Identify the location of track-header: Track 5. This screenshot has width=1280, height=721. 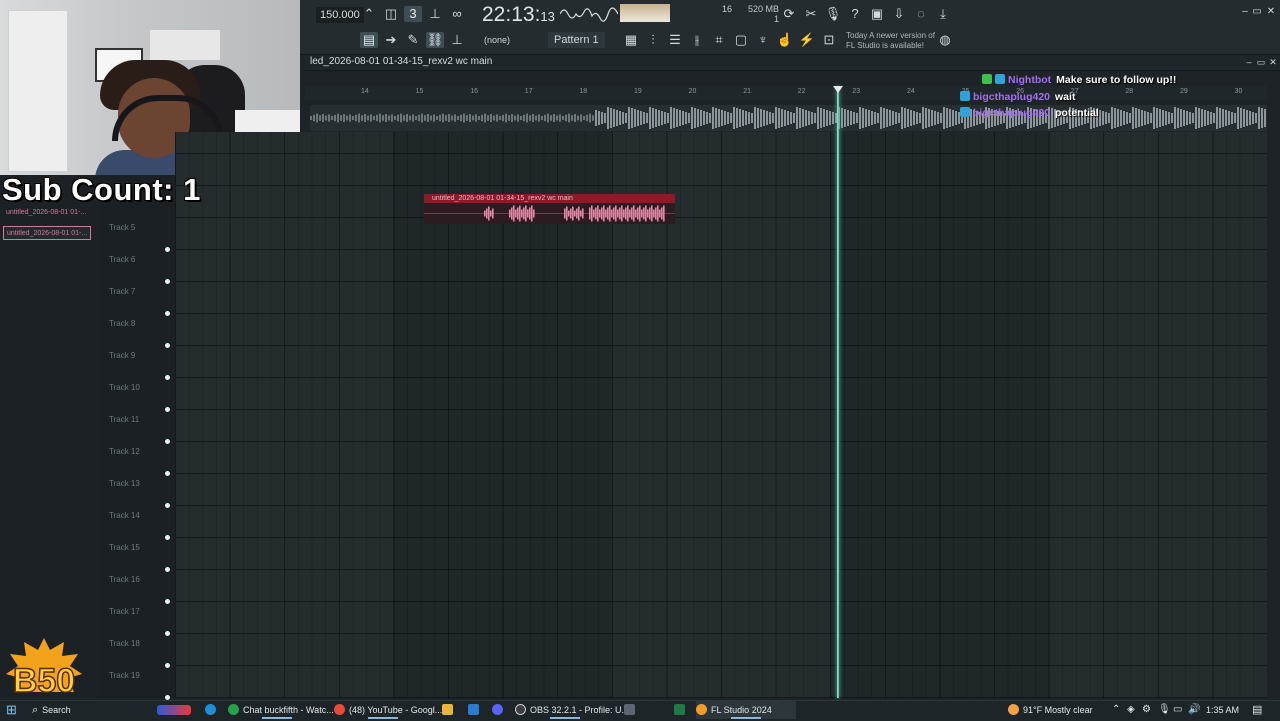
(137, 237).